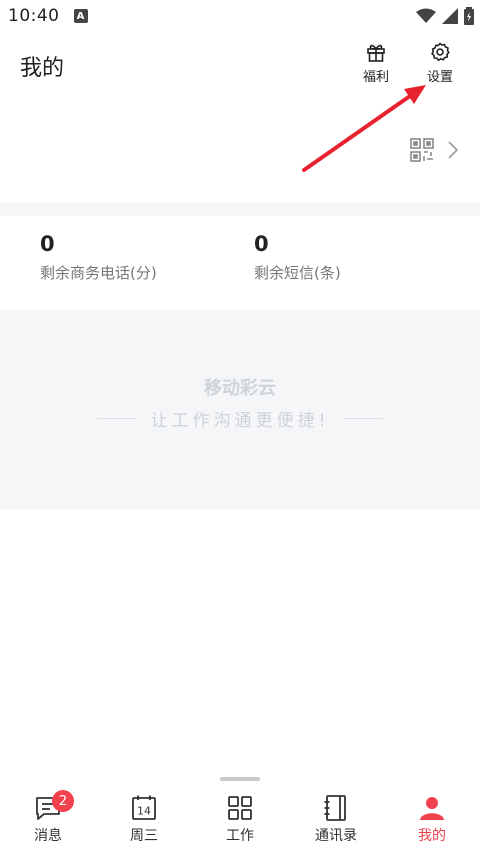  Describe the element at coordinates (48, 836) in the screenshot. I see `tab-label: 消息` at that location.